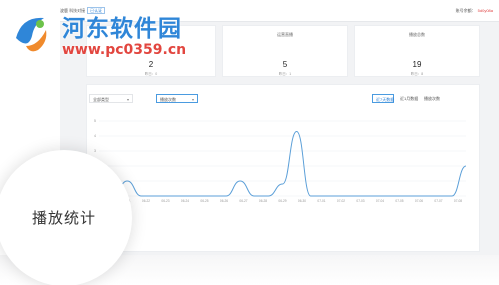 This screenshot has height=285, width=499. I want to click on x-tick-label: 06-24, so click(185, 201).